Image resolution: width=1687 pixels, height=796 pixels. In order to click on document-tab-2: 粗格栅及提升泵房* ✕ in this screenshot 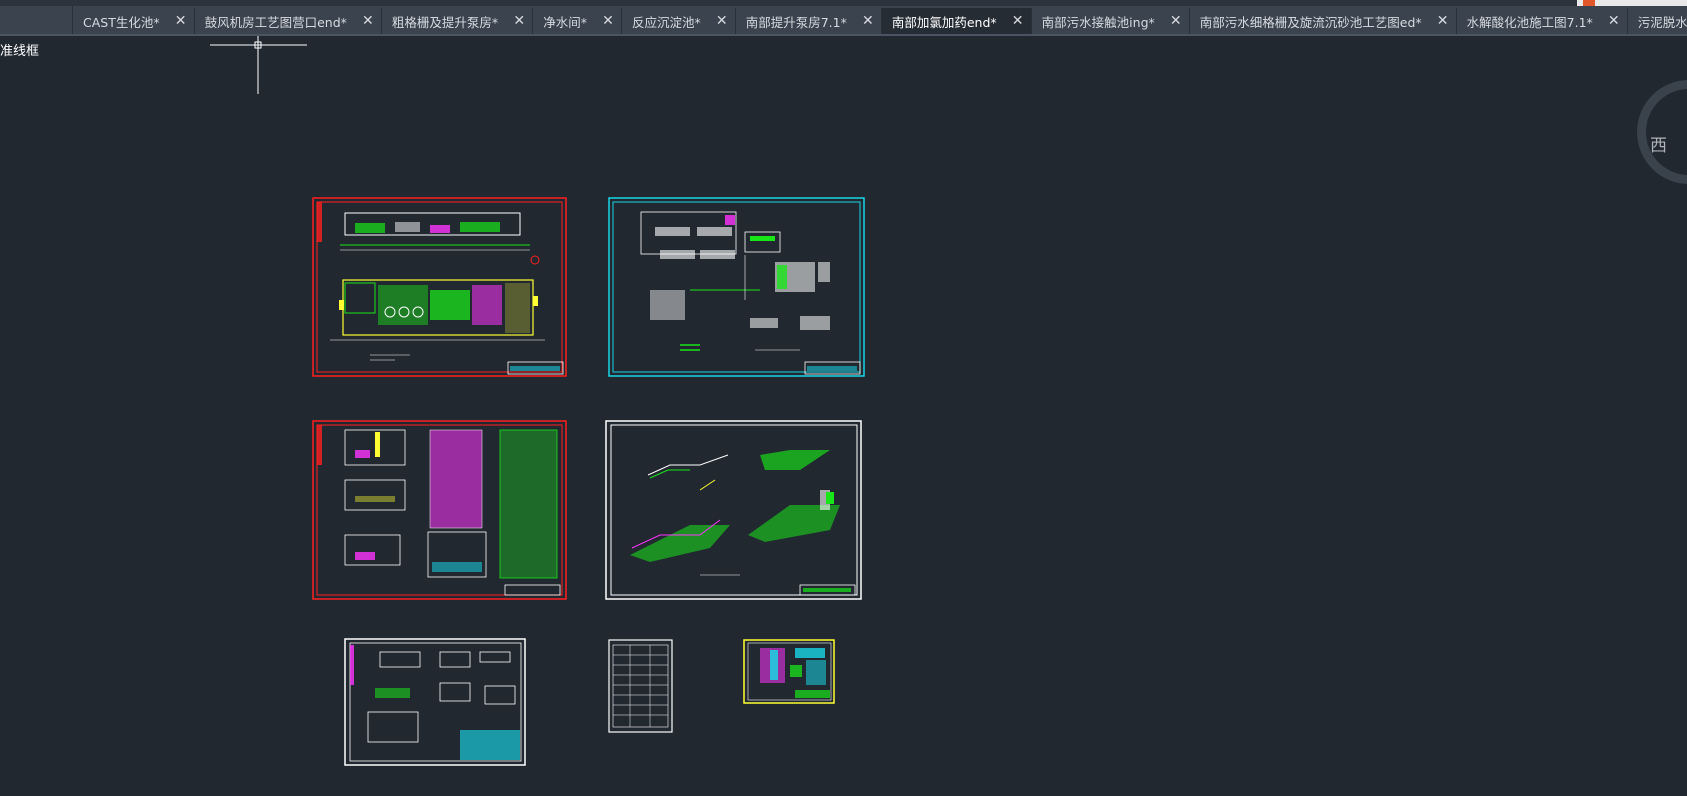, I will do `click(457, 21)`.